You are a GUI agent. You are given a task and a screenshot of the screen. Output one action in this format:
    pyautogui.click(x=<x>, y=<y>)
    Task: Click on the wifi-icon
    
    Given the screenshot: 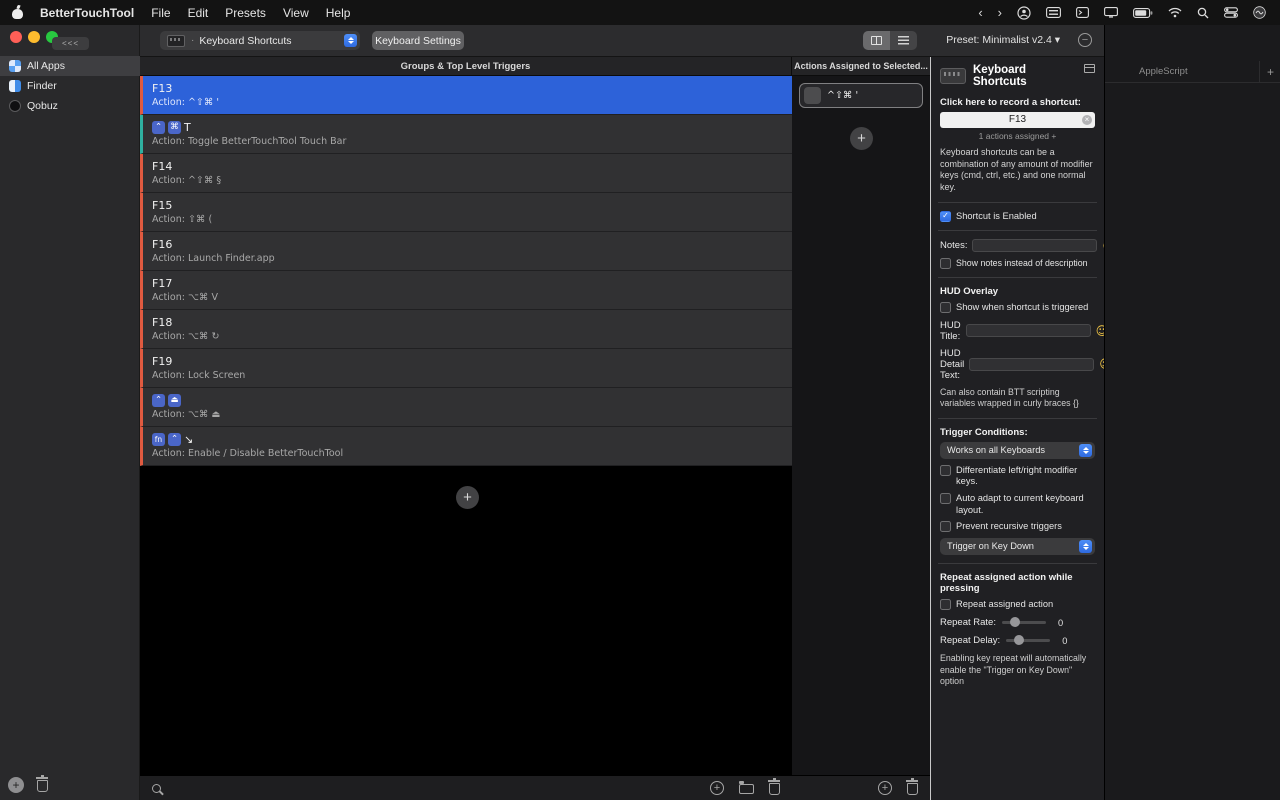 What is the action you would take?
    pyautogui.click(x=1175, y=12)
    